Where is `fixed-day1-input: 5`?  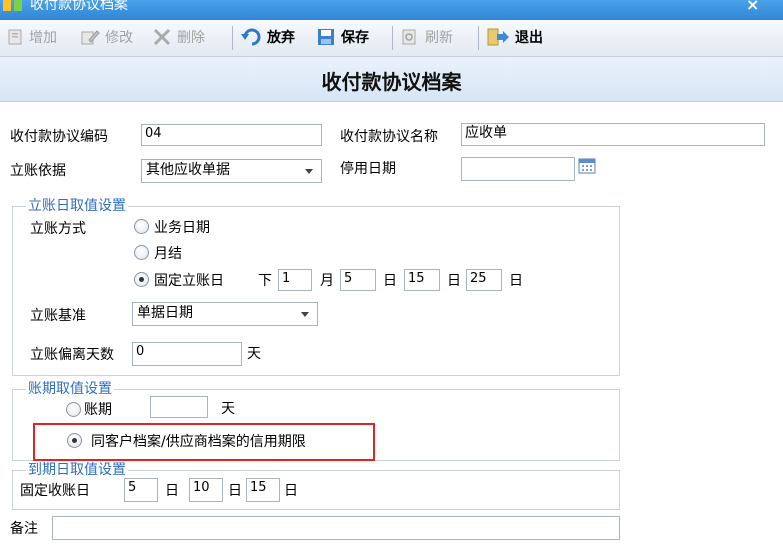
fixed-day1-input: 5 is located at coordinates (358, 280).